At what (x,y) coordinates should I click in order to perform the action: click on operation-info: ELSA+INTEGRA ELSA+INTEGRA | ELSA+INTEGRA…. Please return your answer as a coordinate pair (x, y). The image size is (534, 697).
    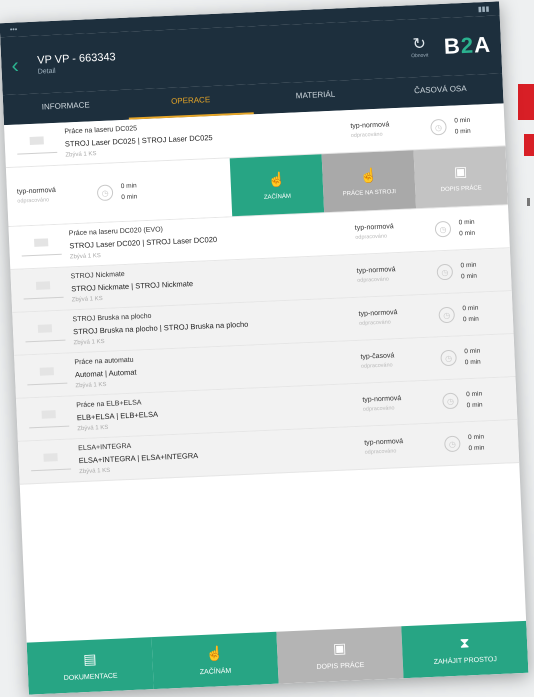
    Looking at the image, I should click on (218, 454).